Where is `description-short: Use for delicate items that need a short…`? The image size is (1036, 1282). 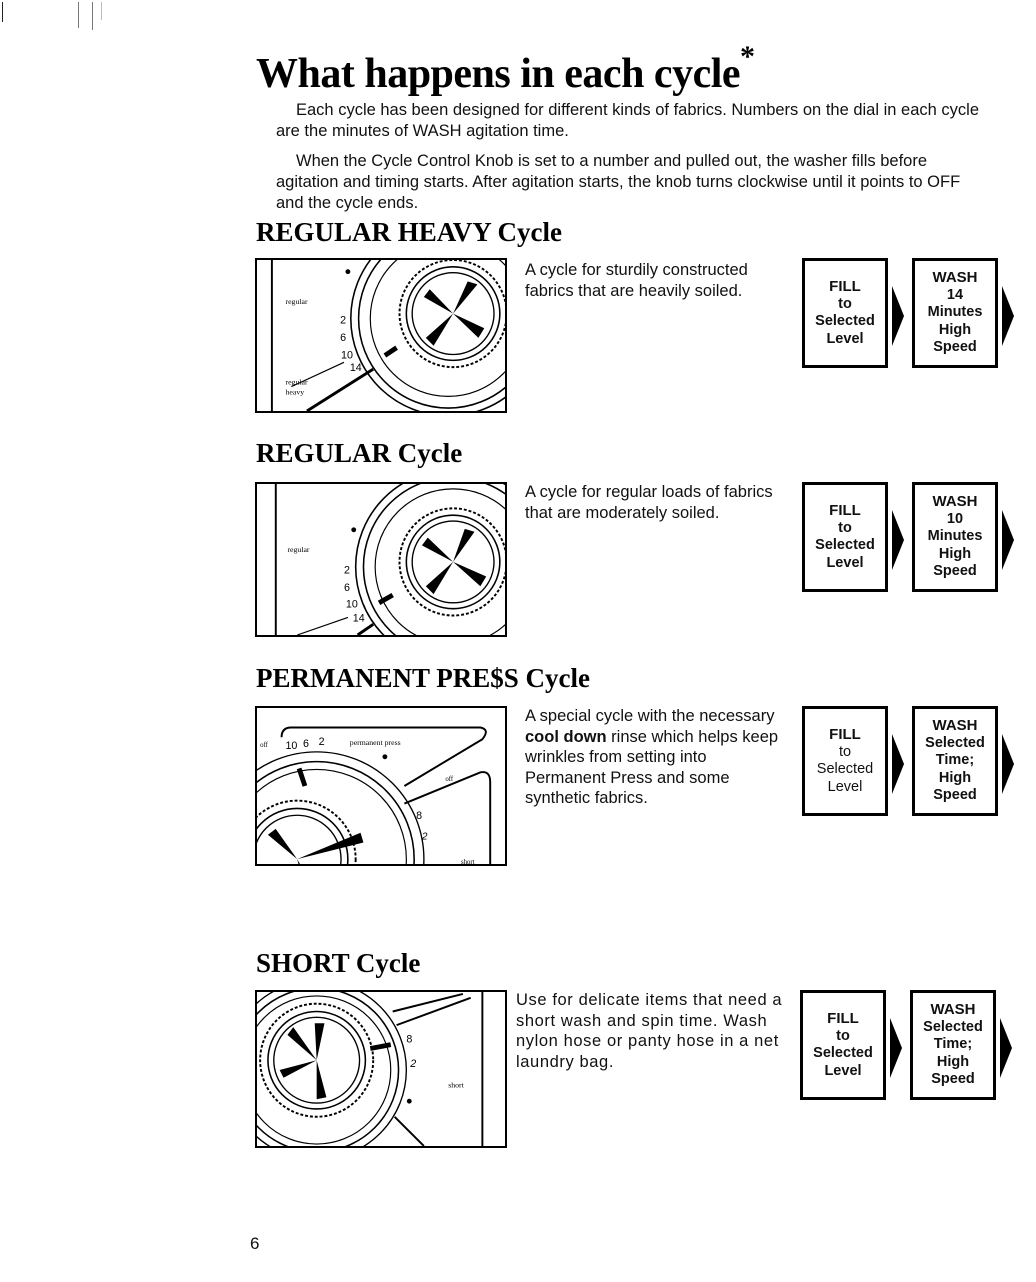 description-short: Use for delicate items that need a short… is located at coordinates (649, 1031).